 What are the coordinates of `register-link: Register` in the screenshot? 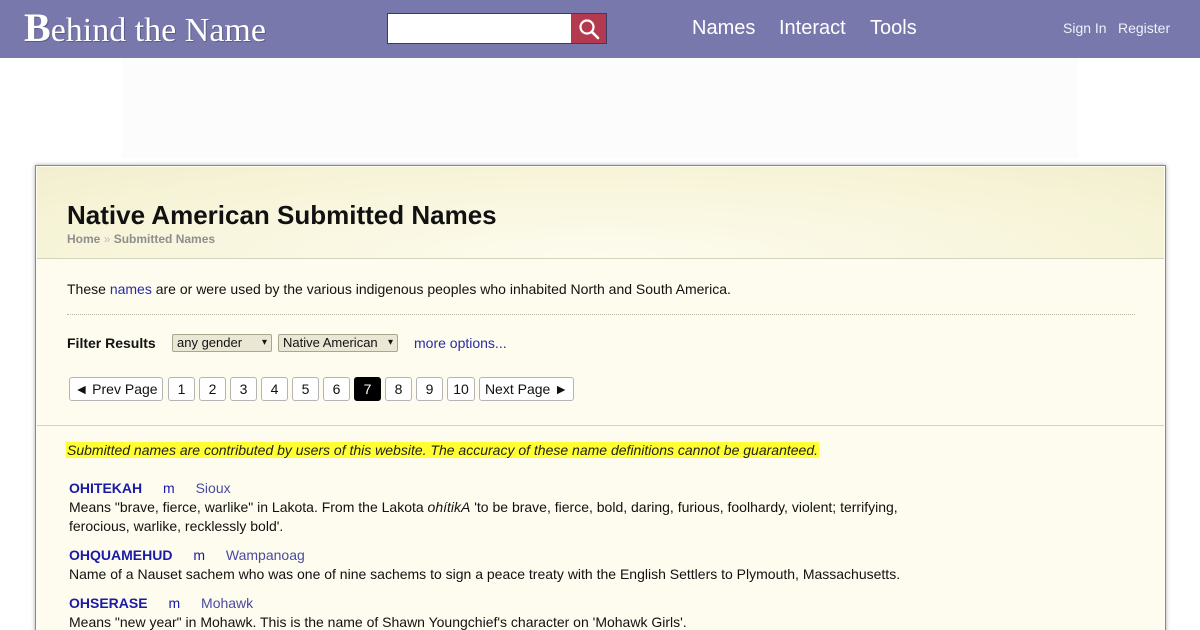 It's located at (1144, 28).